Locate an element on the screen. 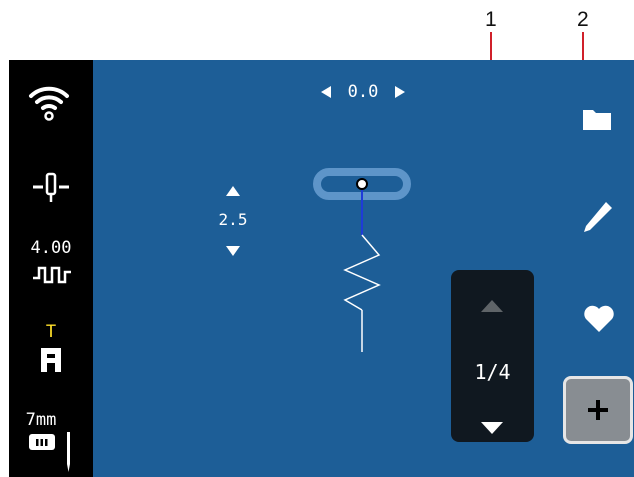 The height and width of the screenshot is (477, 634). page-up-arrow-icon is located at coordinates (492, 306).